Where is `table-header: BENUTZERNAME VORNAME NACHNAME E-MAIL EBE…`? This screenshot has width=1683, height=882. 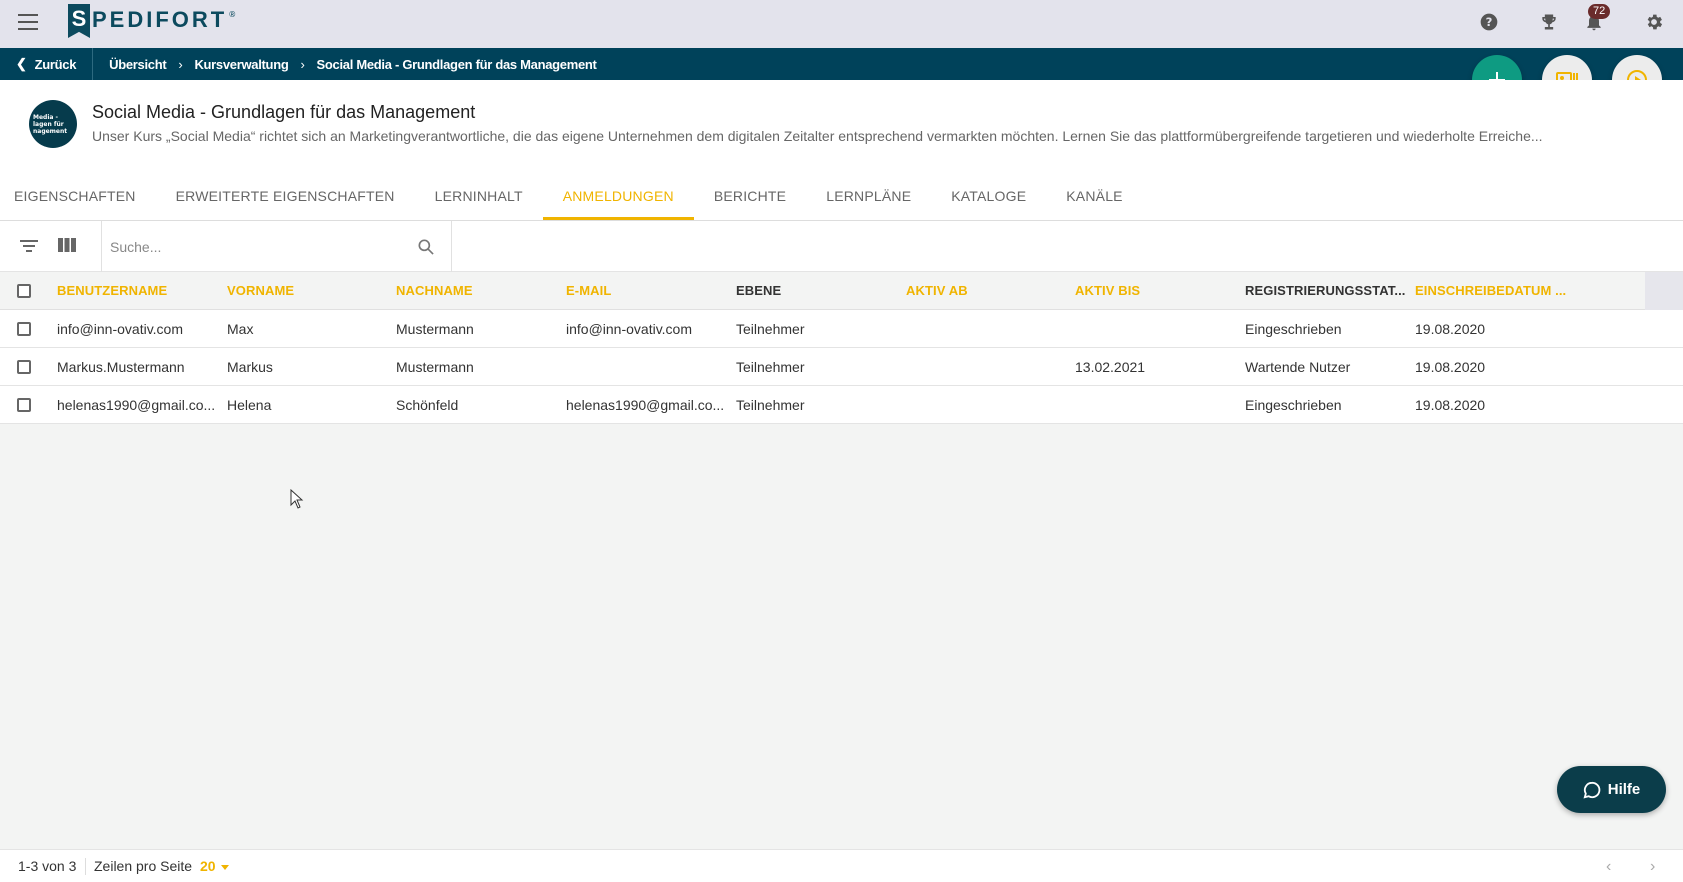
table-header: BENUTZERNAME VORNAME NACHNAME E-MAIL EBE… is located at coordinates (841, 291).